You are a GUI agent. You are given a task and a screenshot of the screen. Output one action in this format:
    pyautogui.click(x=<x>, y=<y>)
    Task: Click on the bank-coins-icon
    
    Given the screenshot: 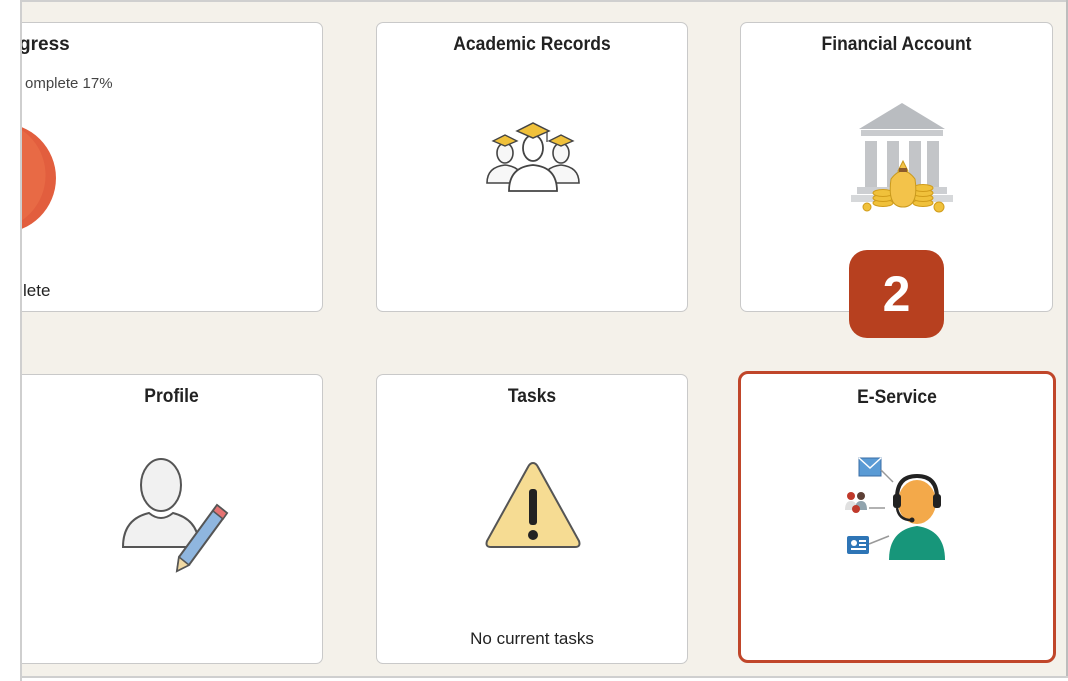 What is the action you would take?
    pyautogui.click(x=902, y=158)
    